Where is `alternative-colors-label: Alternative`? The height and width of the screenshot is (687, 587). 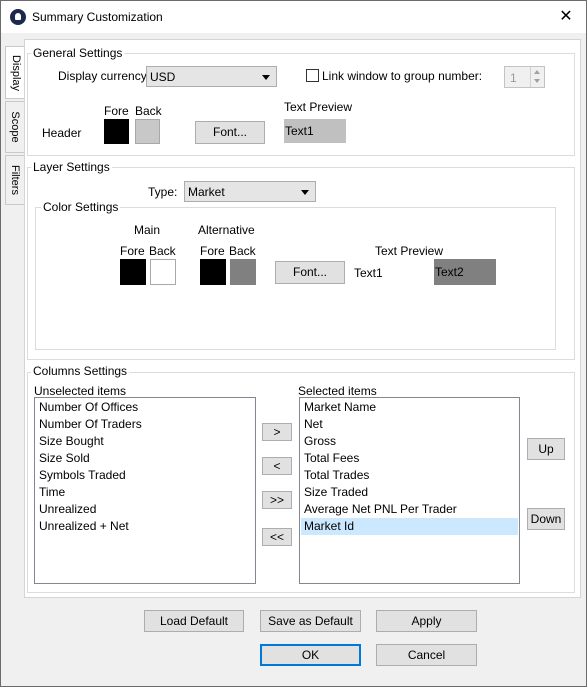
alternative-colors-label: Alternative is located at coordinates (226, 230).